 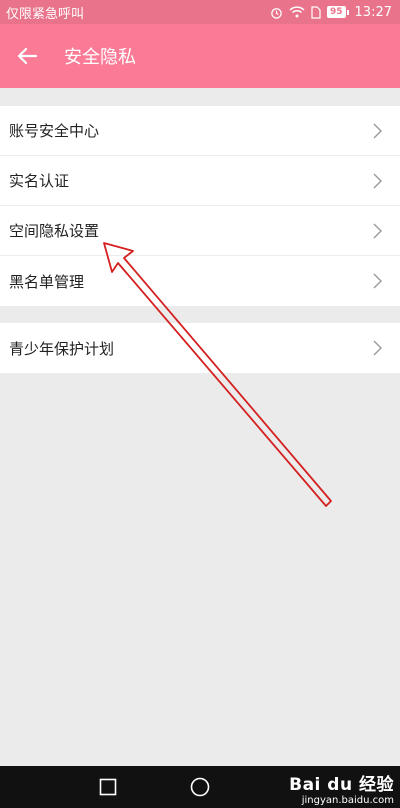 I want to click on carrier-text: 仅限紧急呼叫, so click(x=45, y=14).